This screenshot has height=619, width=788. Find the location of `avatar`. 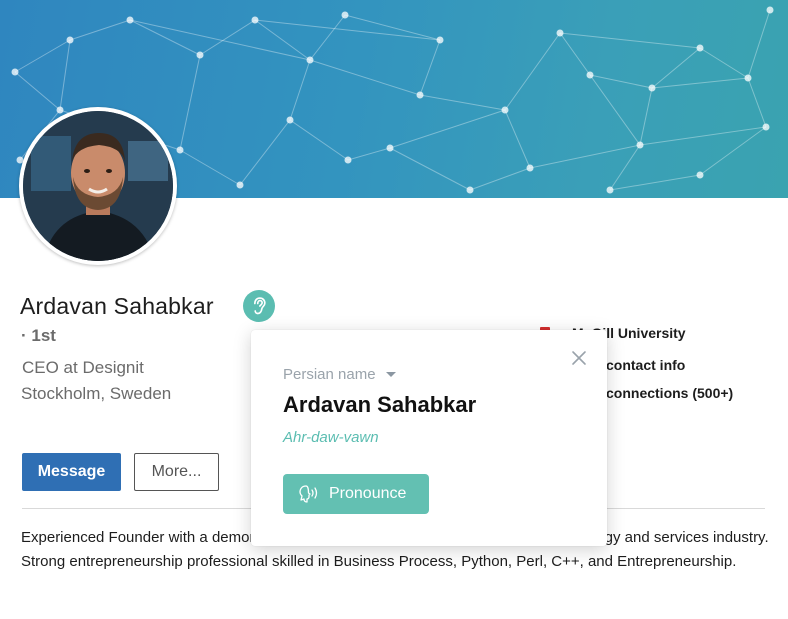

avatar is located at coordinates (98, 186).